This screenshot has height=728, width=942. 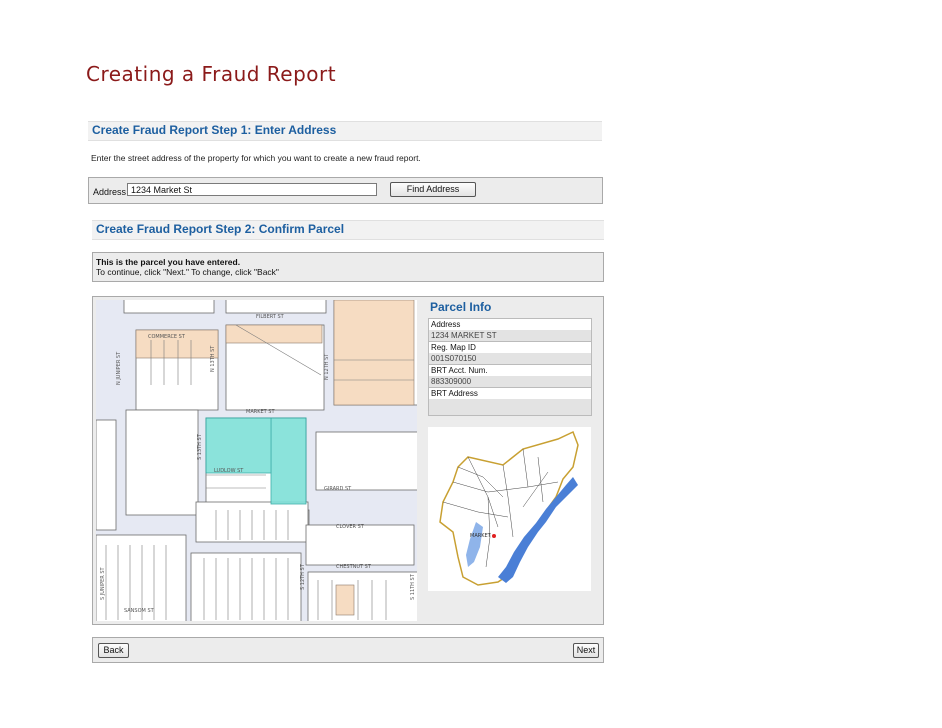 What do you see at coordinates (510, 335) in the screenshot?
I see `field-value-address: 1234 MARKET ST` at bounding box center [510, 335].